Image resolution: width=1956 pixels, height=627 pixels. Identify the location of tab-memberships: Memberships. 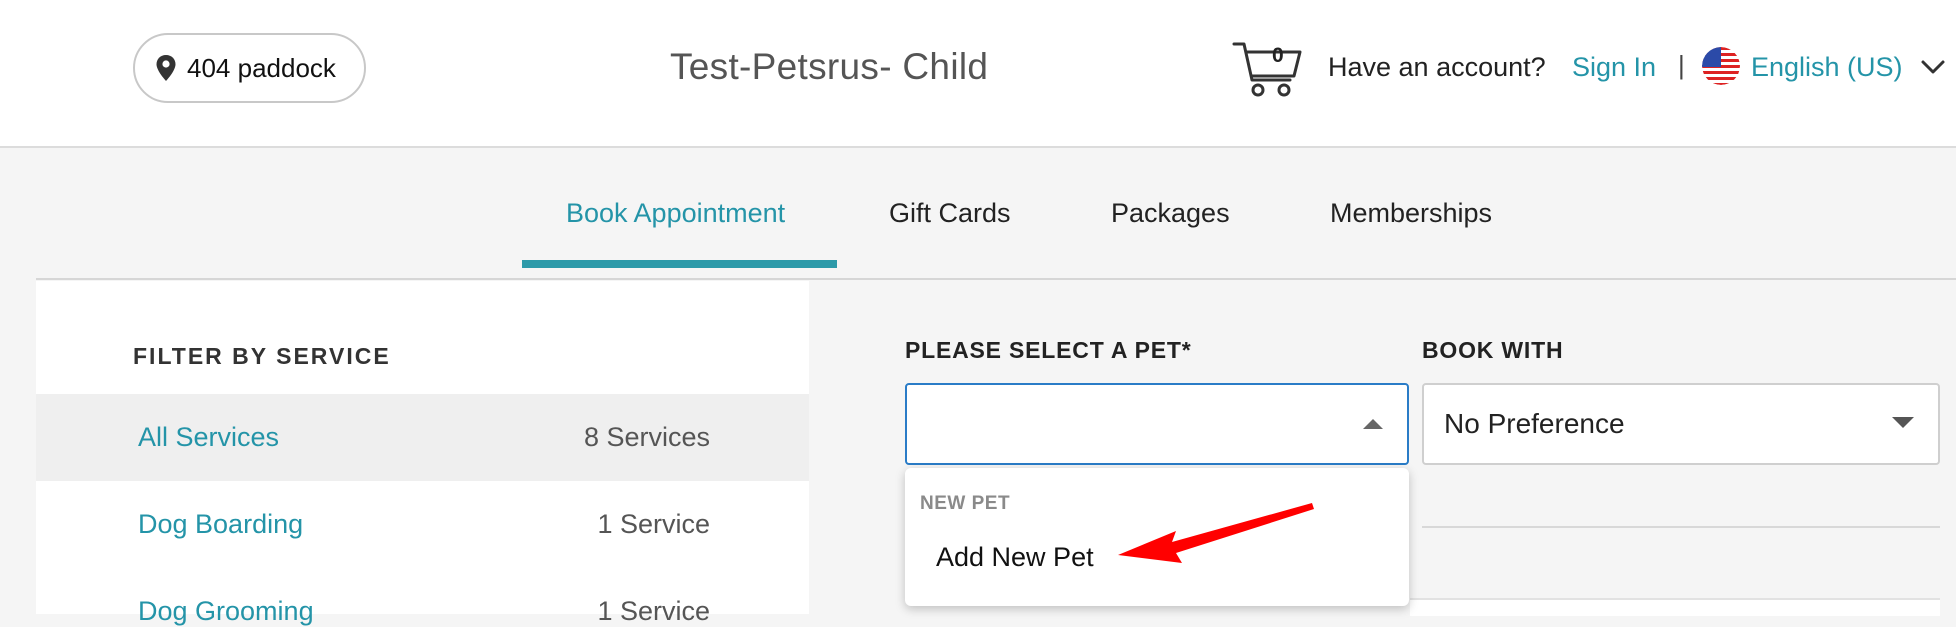
(1411, 213).